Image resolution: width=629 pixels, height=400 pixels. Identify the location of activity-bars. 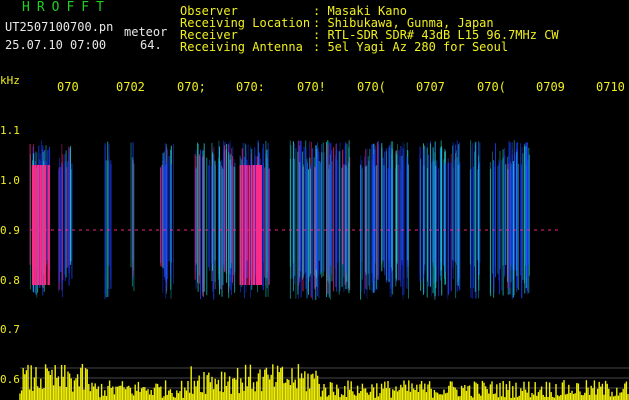
(324, 382).